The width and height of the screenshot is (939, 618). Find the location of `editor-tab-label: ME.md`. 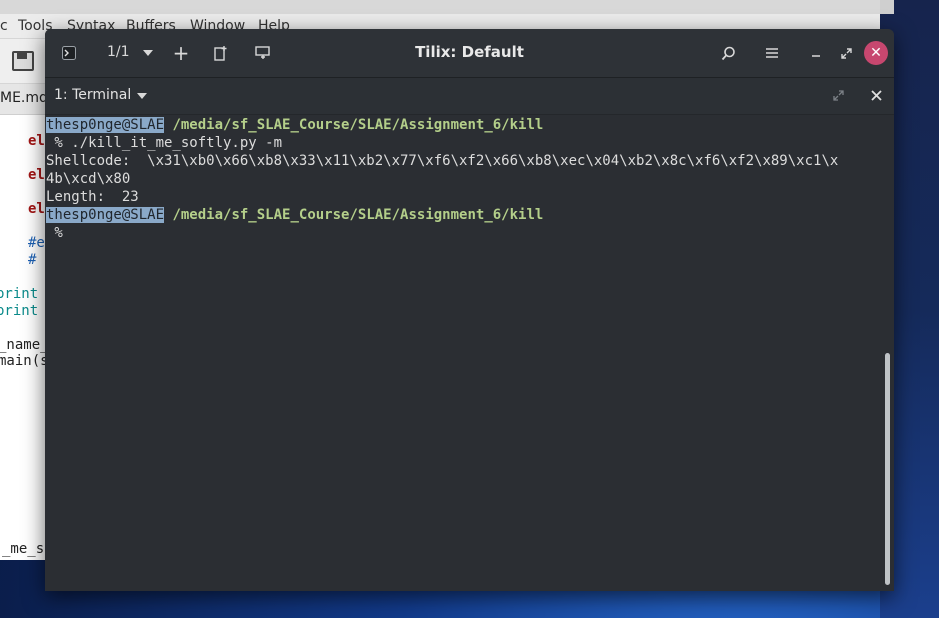

editor-tab-label: ME.md is located at coordinates (24, 98).